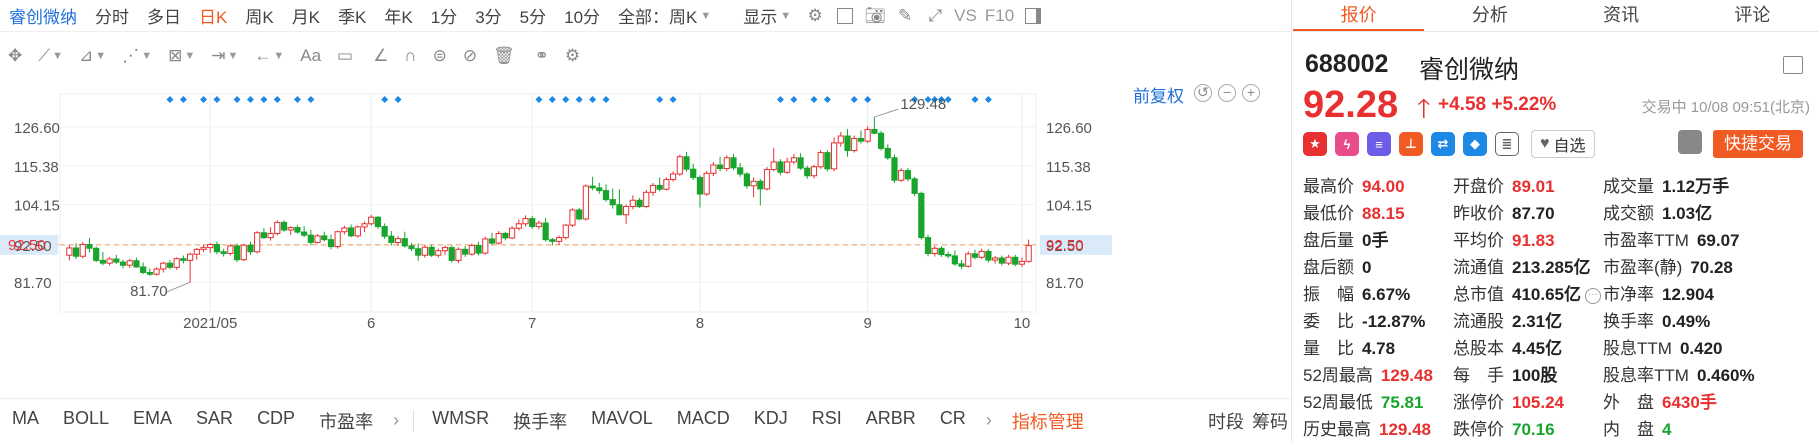  Describe the element at coordinates (1752, 15) in the screenshot. I see `quote-tab: 评论` at that location.